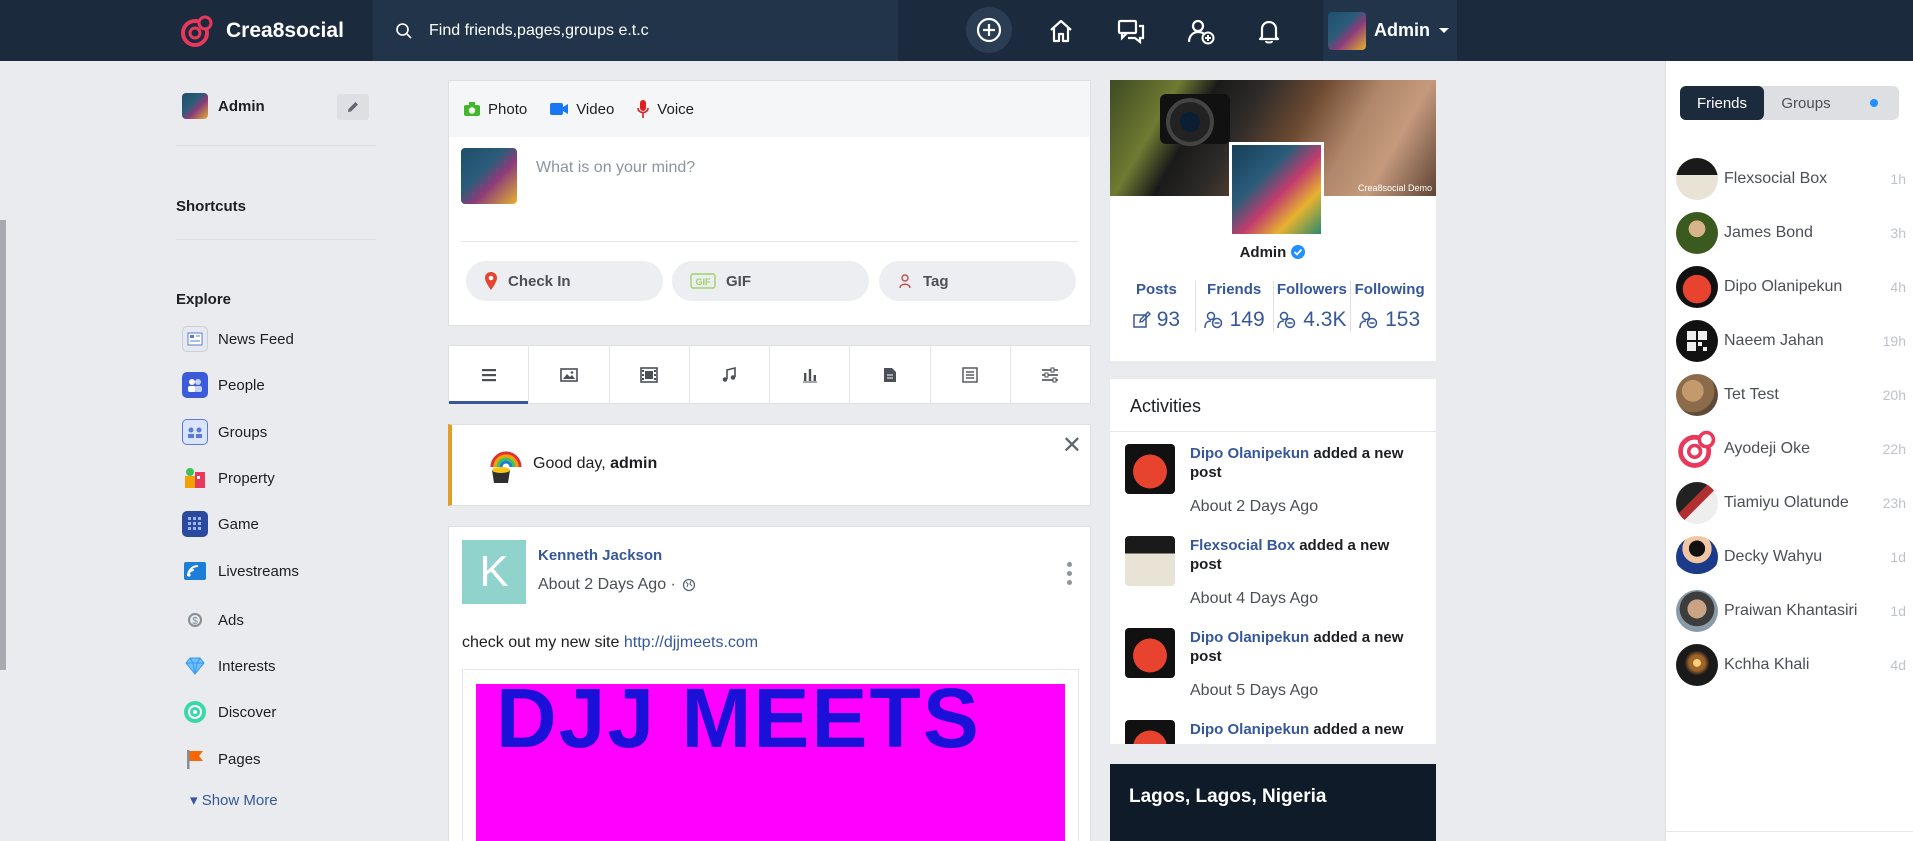  Describe the element at coordinates (1305, 555) in the screenshot. I see `activity-text: Flexsocial Box added a new post` at that location.